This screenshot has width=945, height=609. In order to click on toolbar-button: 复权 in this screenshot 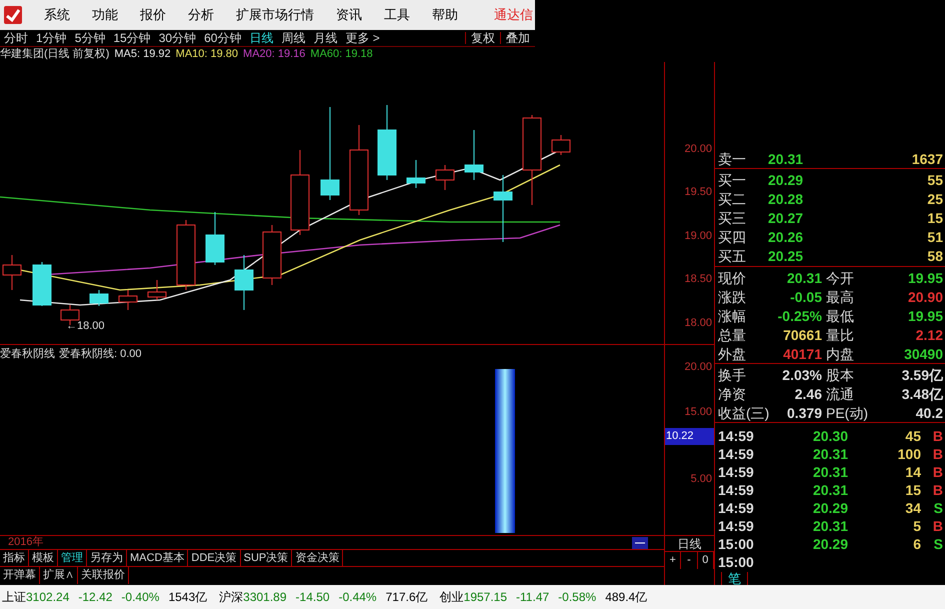, I will do `click(482, 38)`.